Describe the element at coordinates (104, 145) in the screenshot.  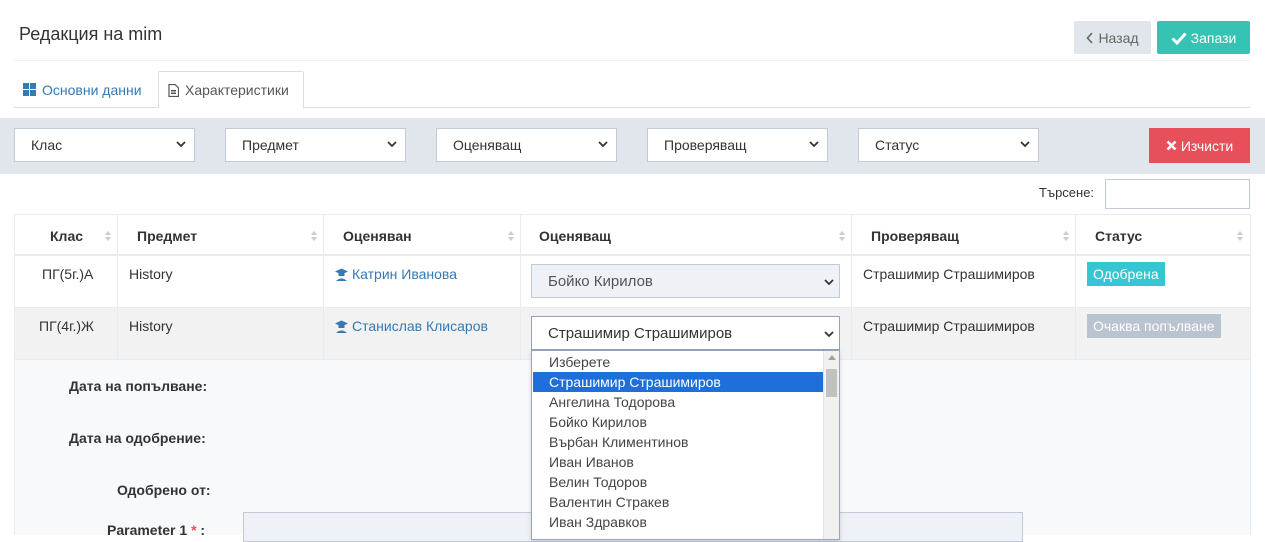
I see `class-filter-select: Клас` at that location.